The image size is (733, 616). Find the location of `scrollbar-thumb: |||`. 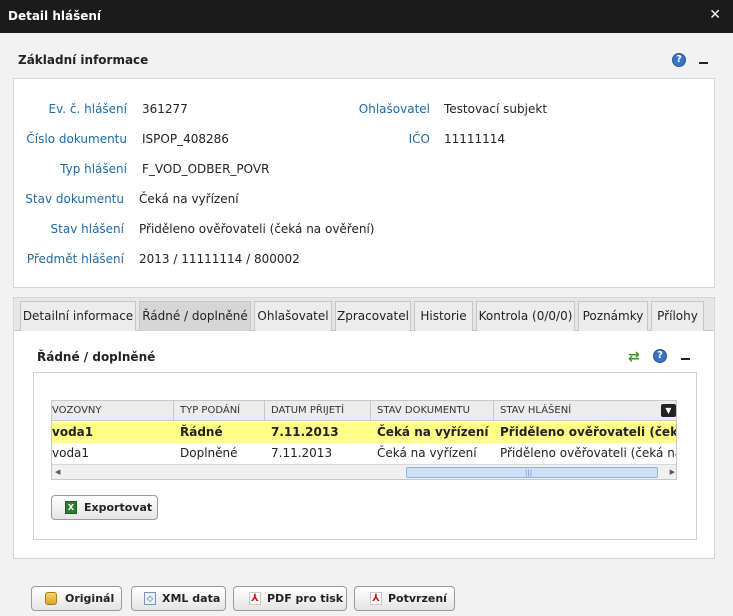

scrollbar-thumb: ||| is located at coordinates (532, 472).